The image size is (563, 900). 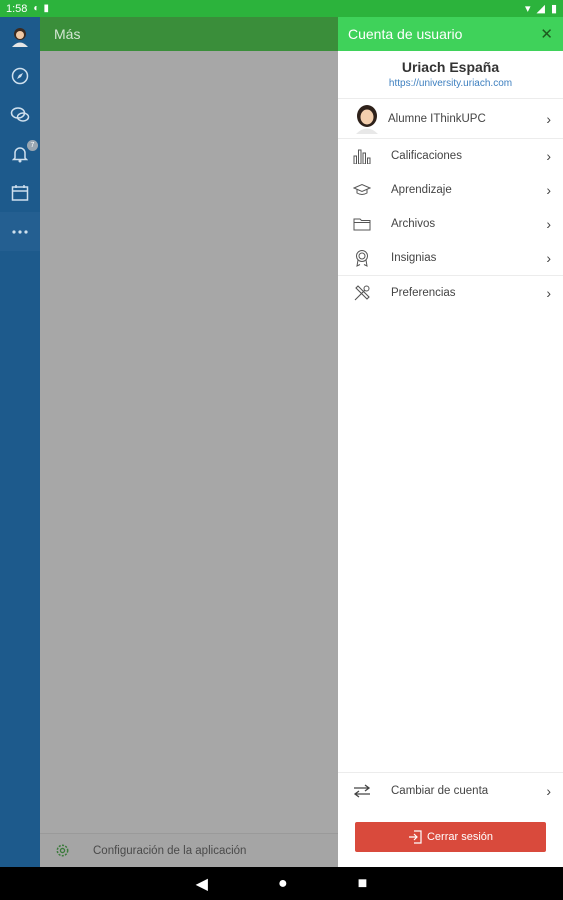 I want to click on recents-button: ■, so click(x=363, y=884).